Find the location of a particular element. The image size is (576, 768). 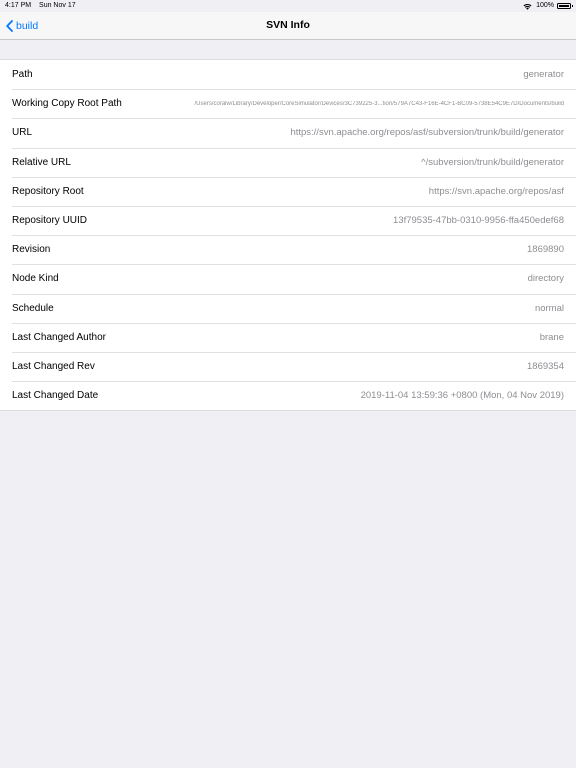

info-row-node-kind: Node Kind directory is located at coordinates (288, 278).